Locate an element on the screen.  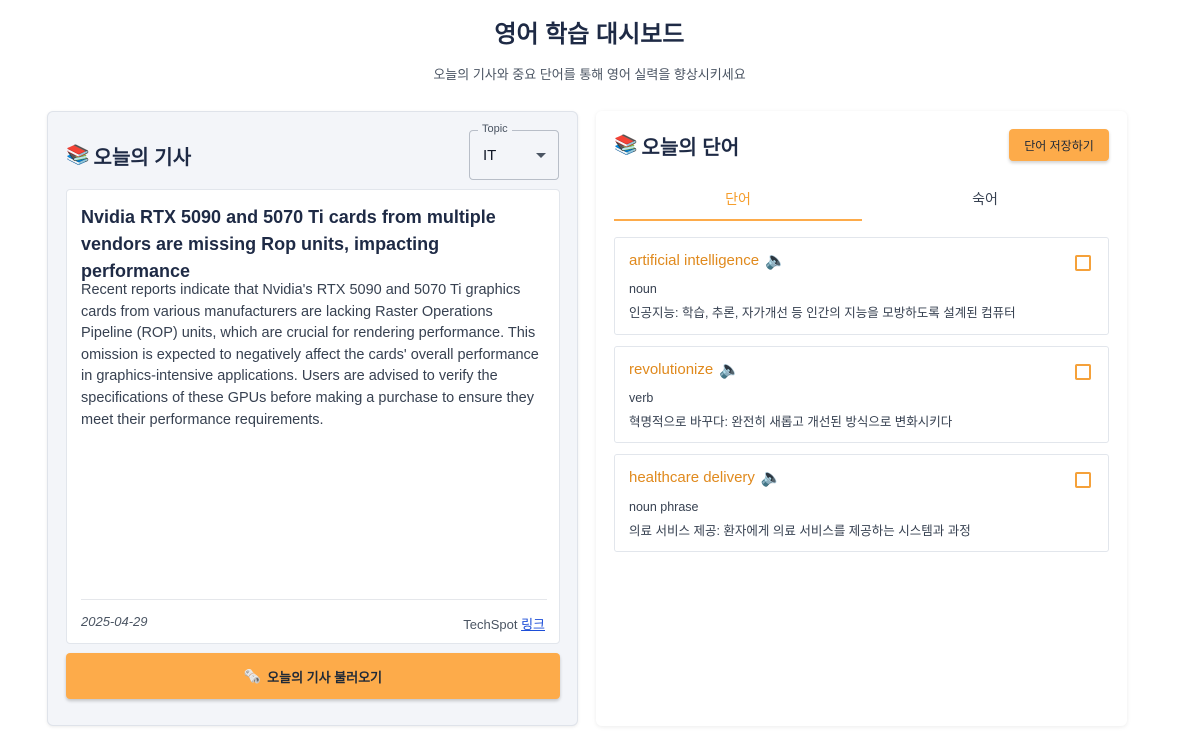
active-tab-indicator is located at coordinates (738, 220).